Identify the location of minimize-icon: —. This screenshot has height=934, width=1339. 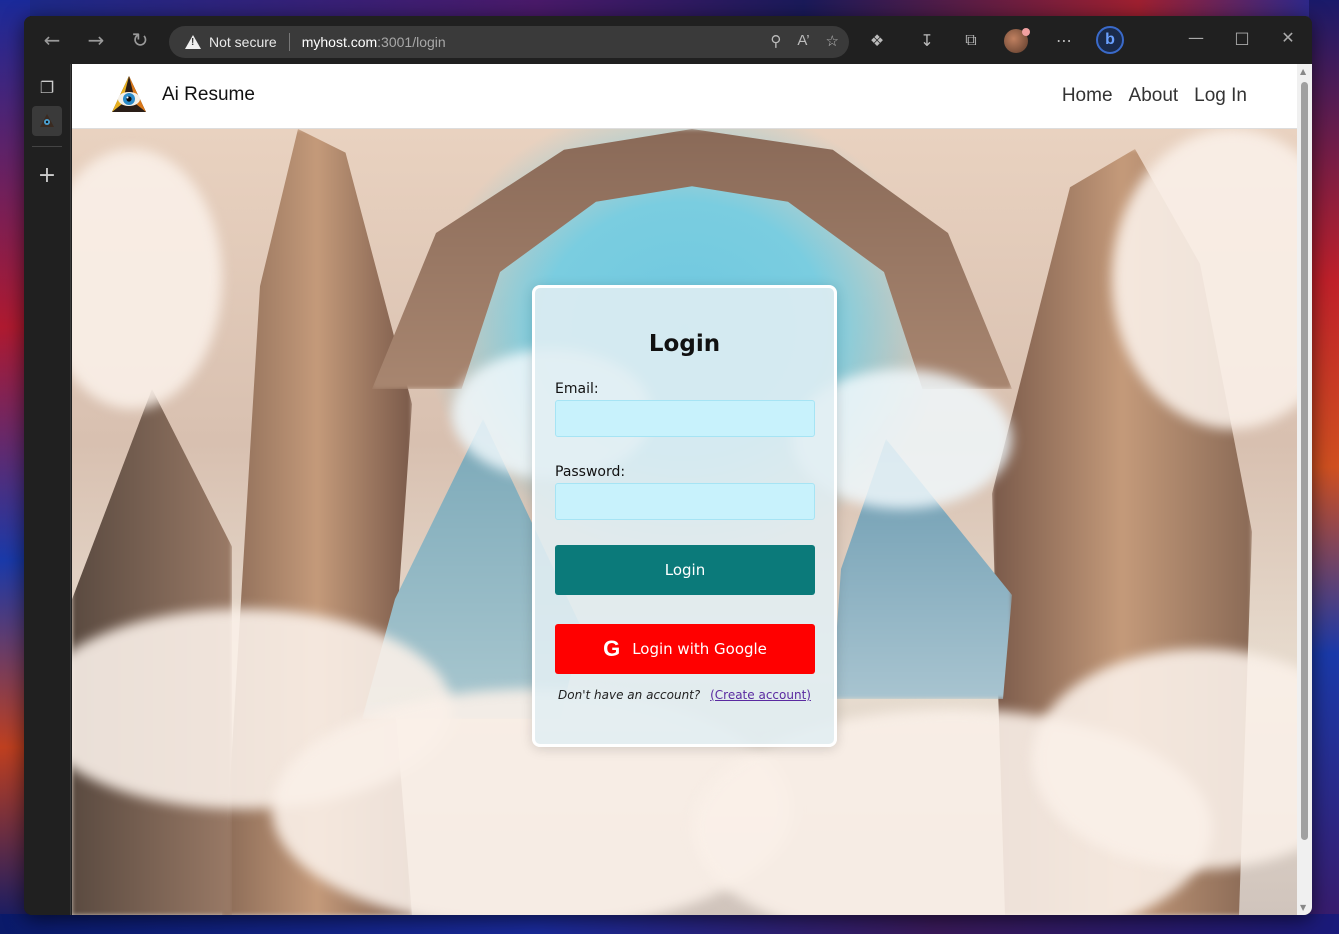
(1196, 37).